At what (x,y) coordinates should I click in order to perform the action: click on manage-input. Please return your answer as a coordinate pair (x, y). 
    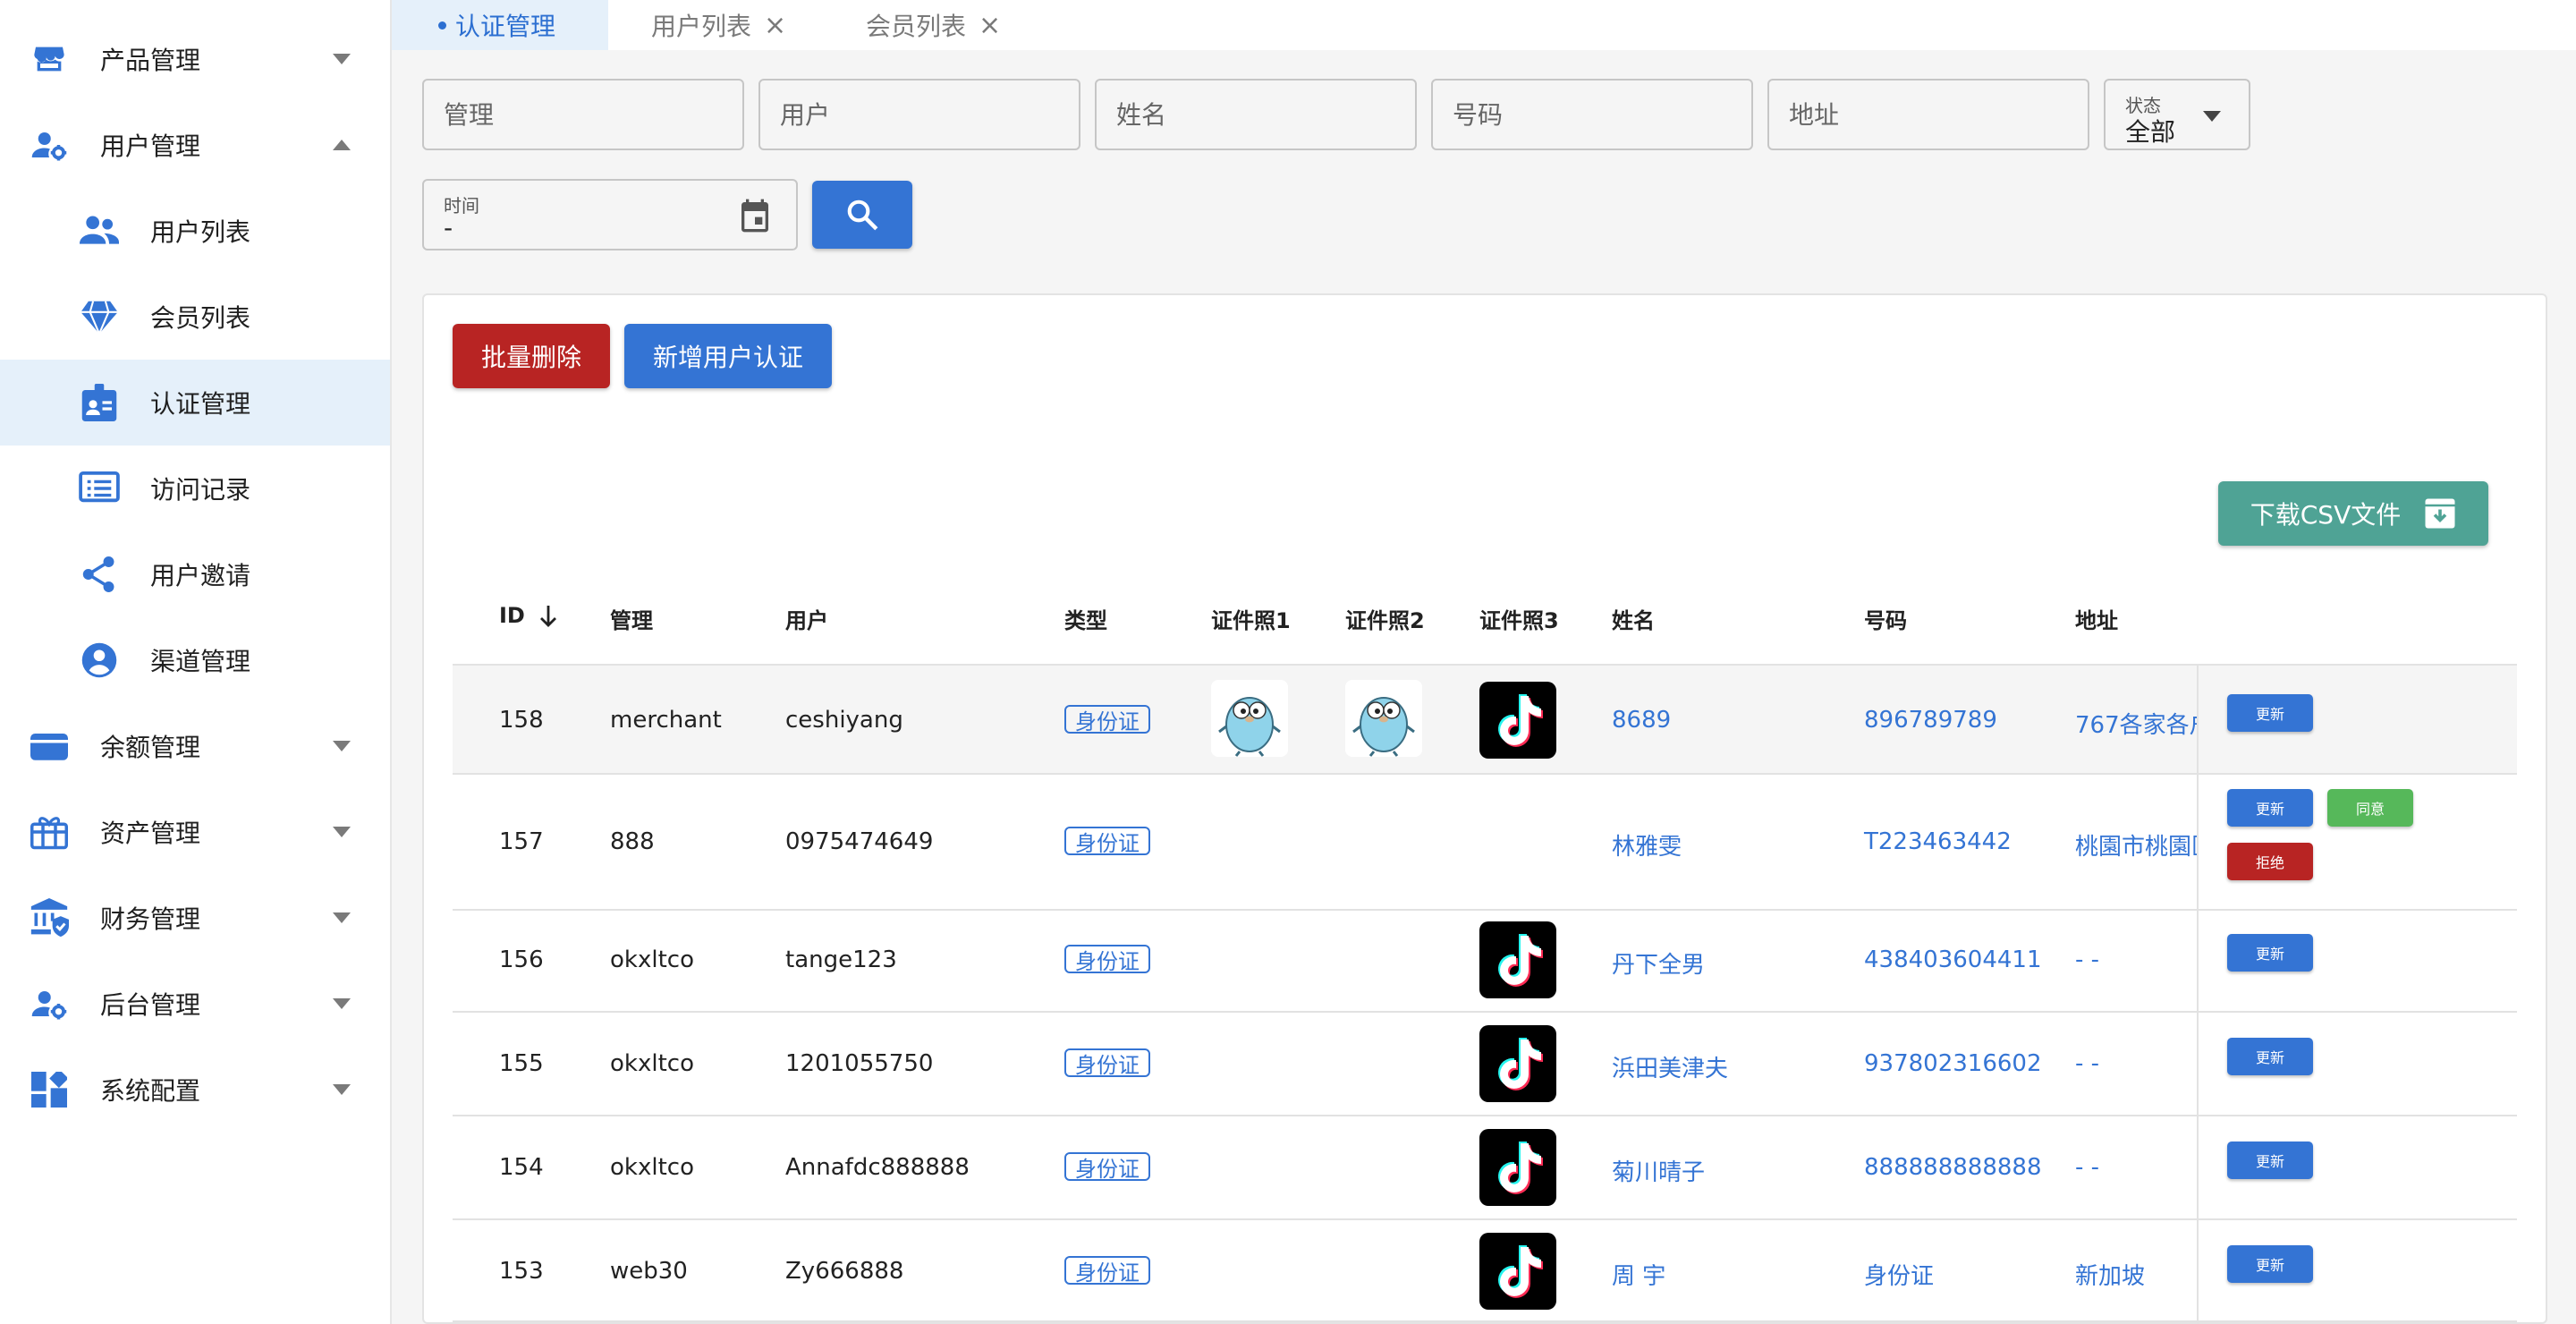
    Looking at the image, I should click on (583, 115).